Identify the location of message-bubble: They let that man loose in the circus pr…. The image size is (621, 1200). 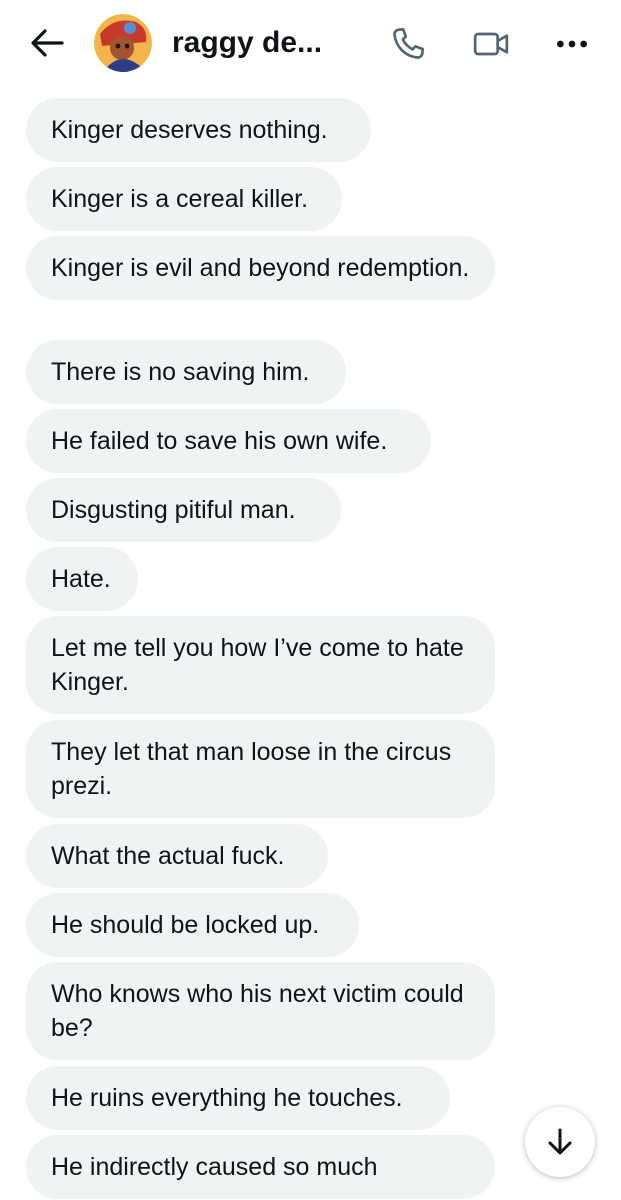
(260, 769).